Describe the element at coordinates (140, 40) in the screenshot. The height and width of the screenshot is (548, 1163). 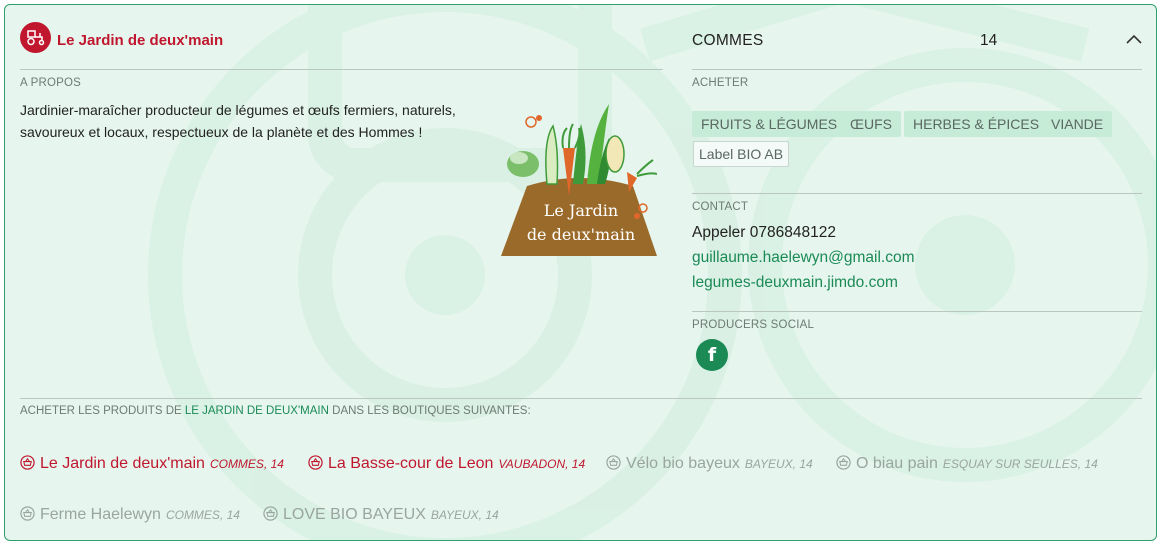
I see `producer-name: Le Jardin de deux'main` at that location.